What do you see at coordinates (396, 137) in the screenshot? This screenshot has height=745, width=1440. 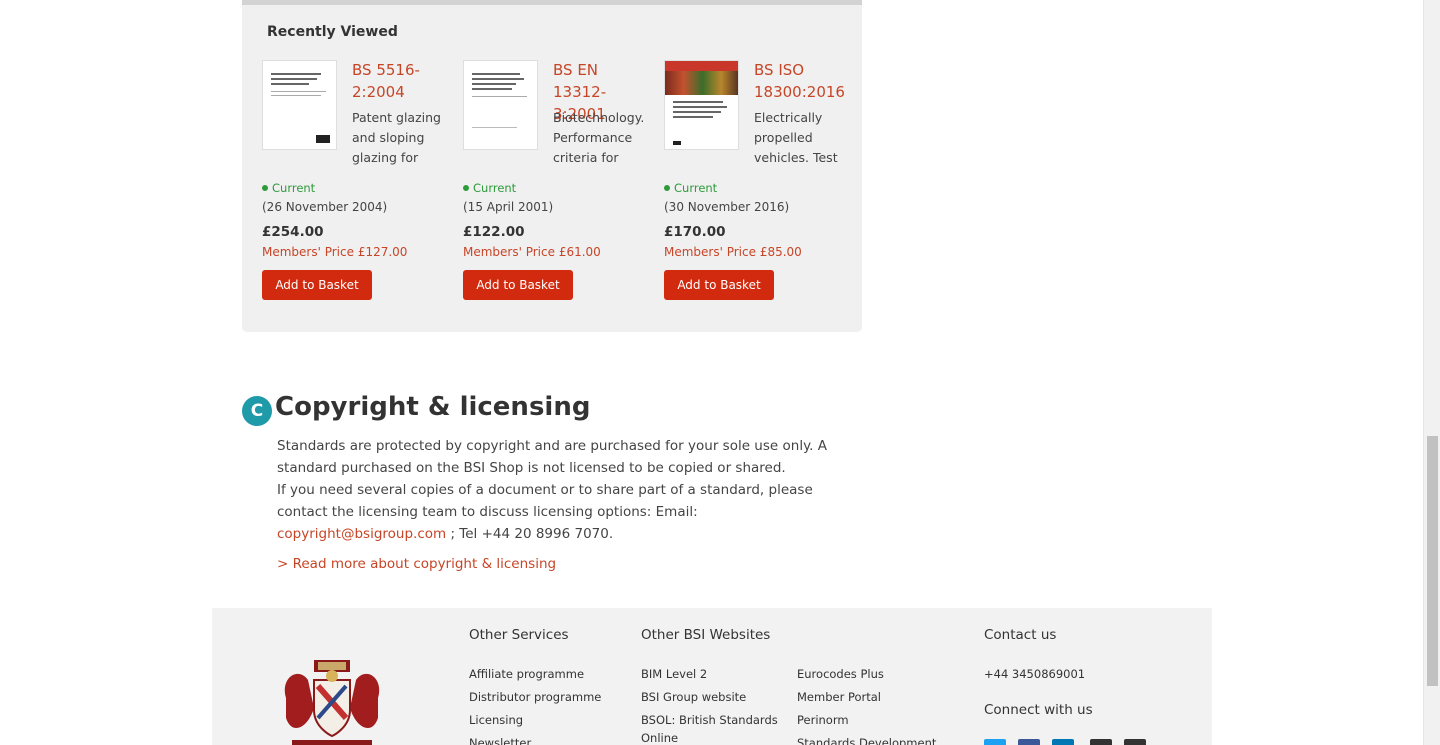 I see `product-description: Patent glazing and sloping glazing for` at bounding box center [396, 137].